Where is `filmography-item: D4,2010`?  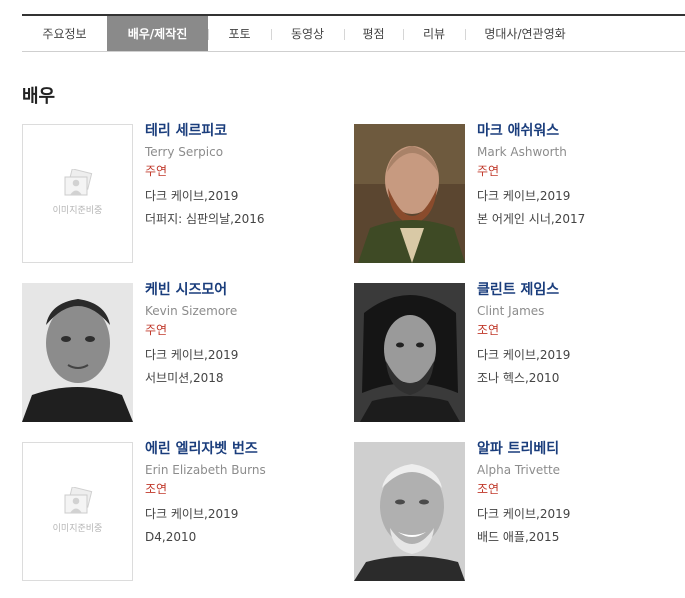
filmography-item: D4,2010 is located at coordinates (247, 537).